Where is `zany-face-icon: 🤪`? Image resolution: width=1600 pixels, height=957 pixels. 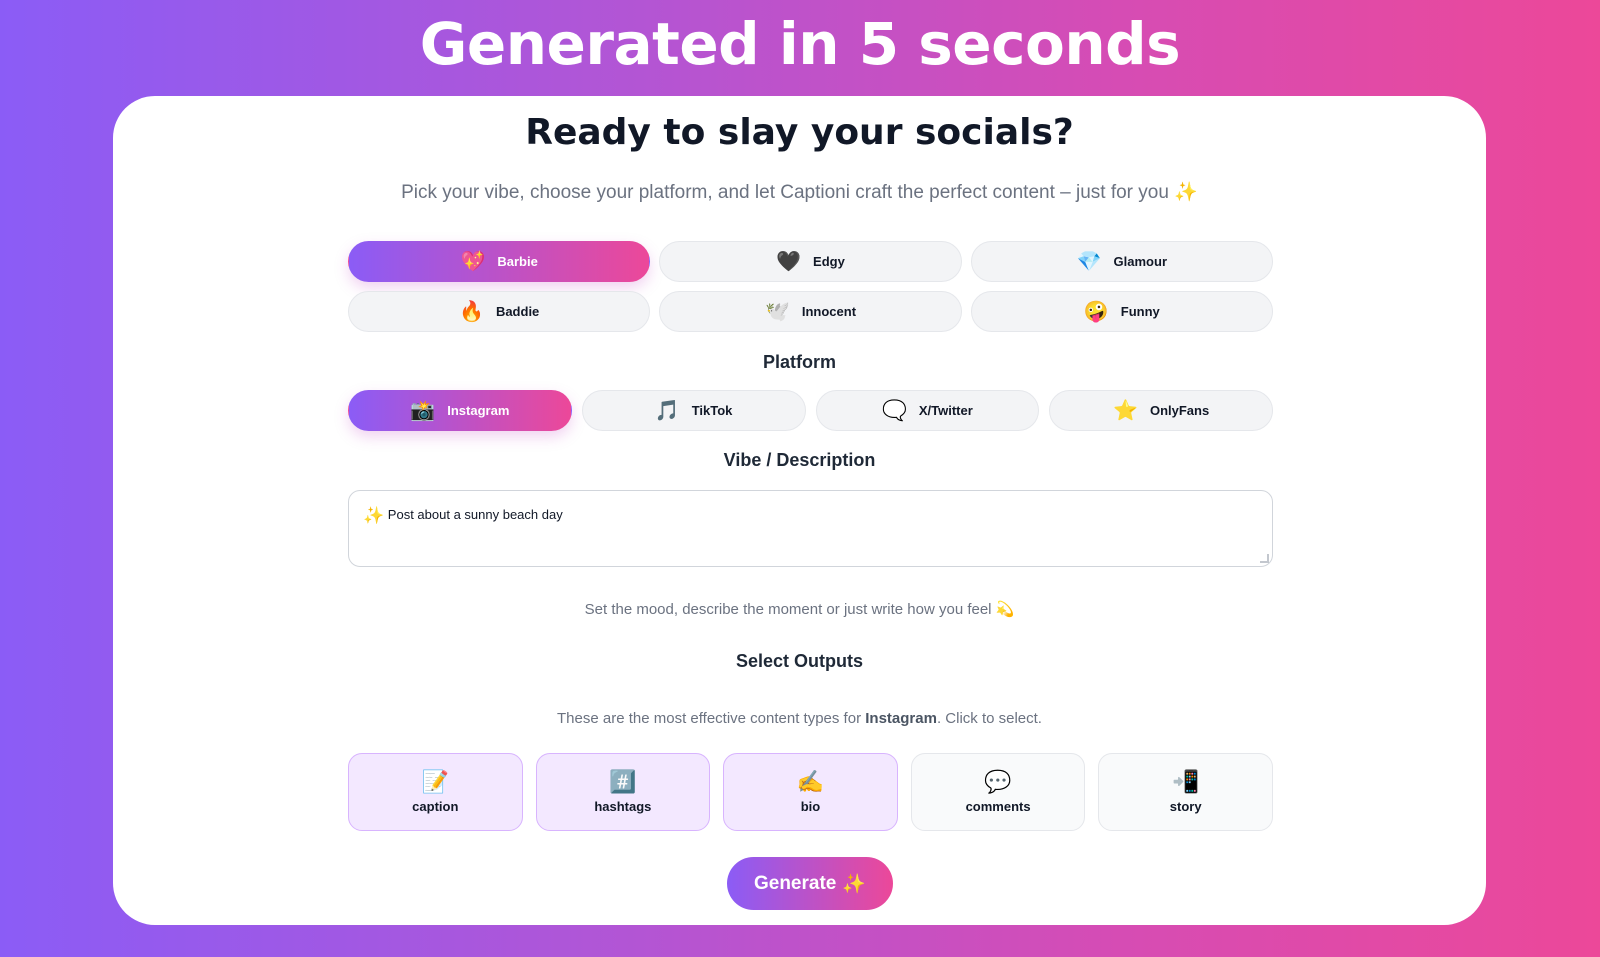
zany-face-icon: 🤪 is located at coordinates (1096, 311).